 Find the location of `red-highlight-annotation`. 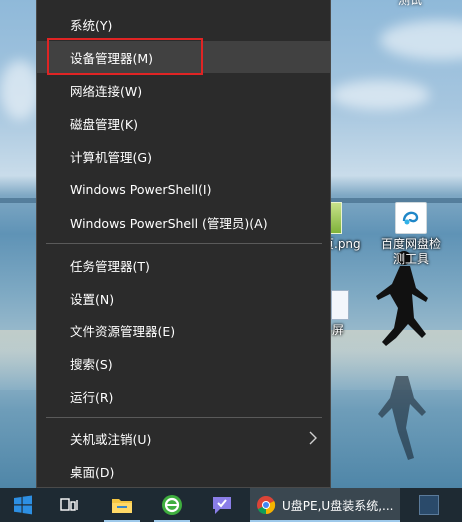

red-highlight-annotation is located at coordinates (125, 56).